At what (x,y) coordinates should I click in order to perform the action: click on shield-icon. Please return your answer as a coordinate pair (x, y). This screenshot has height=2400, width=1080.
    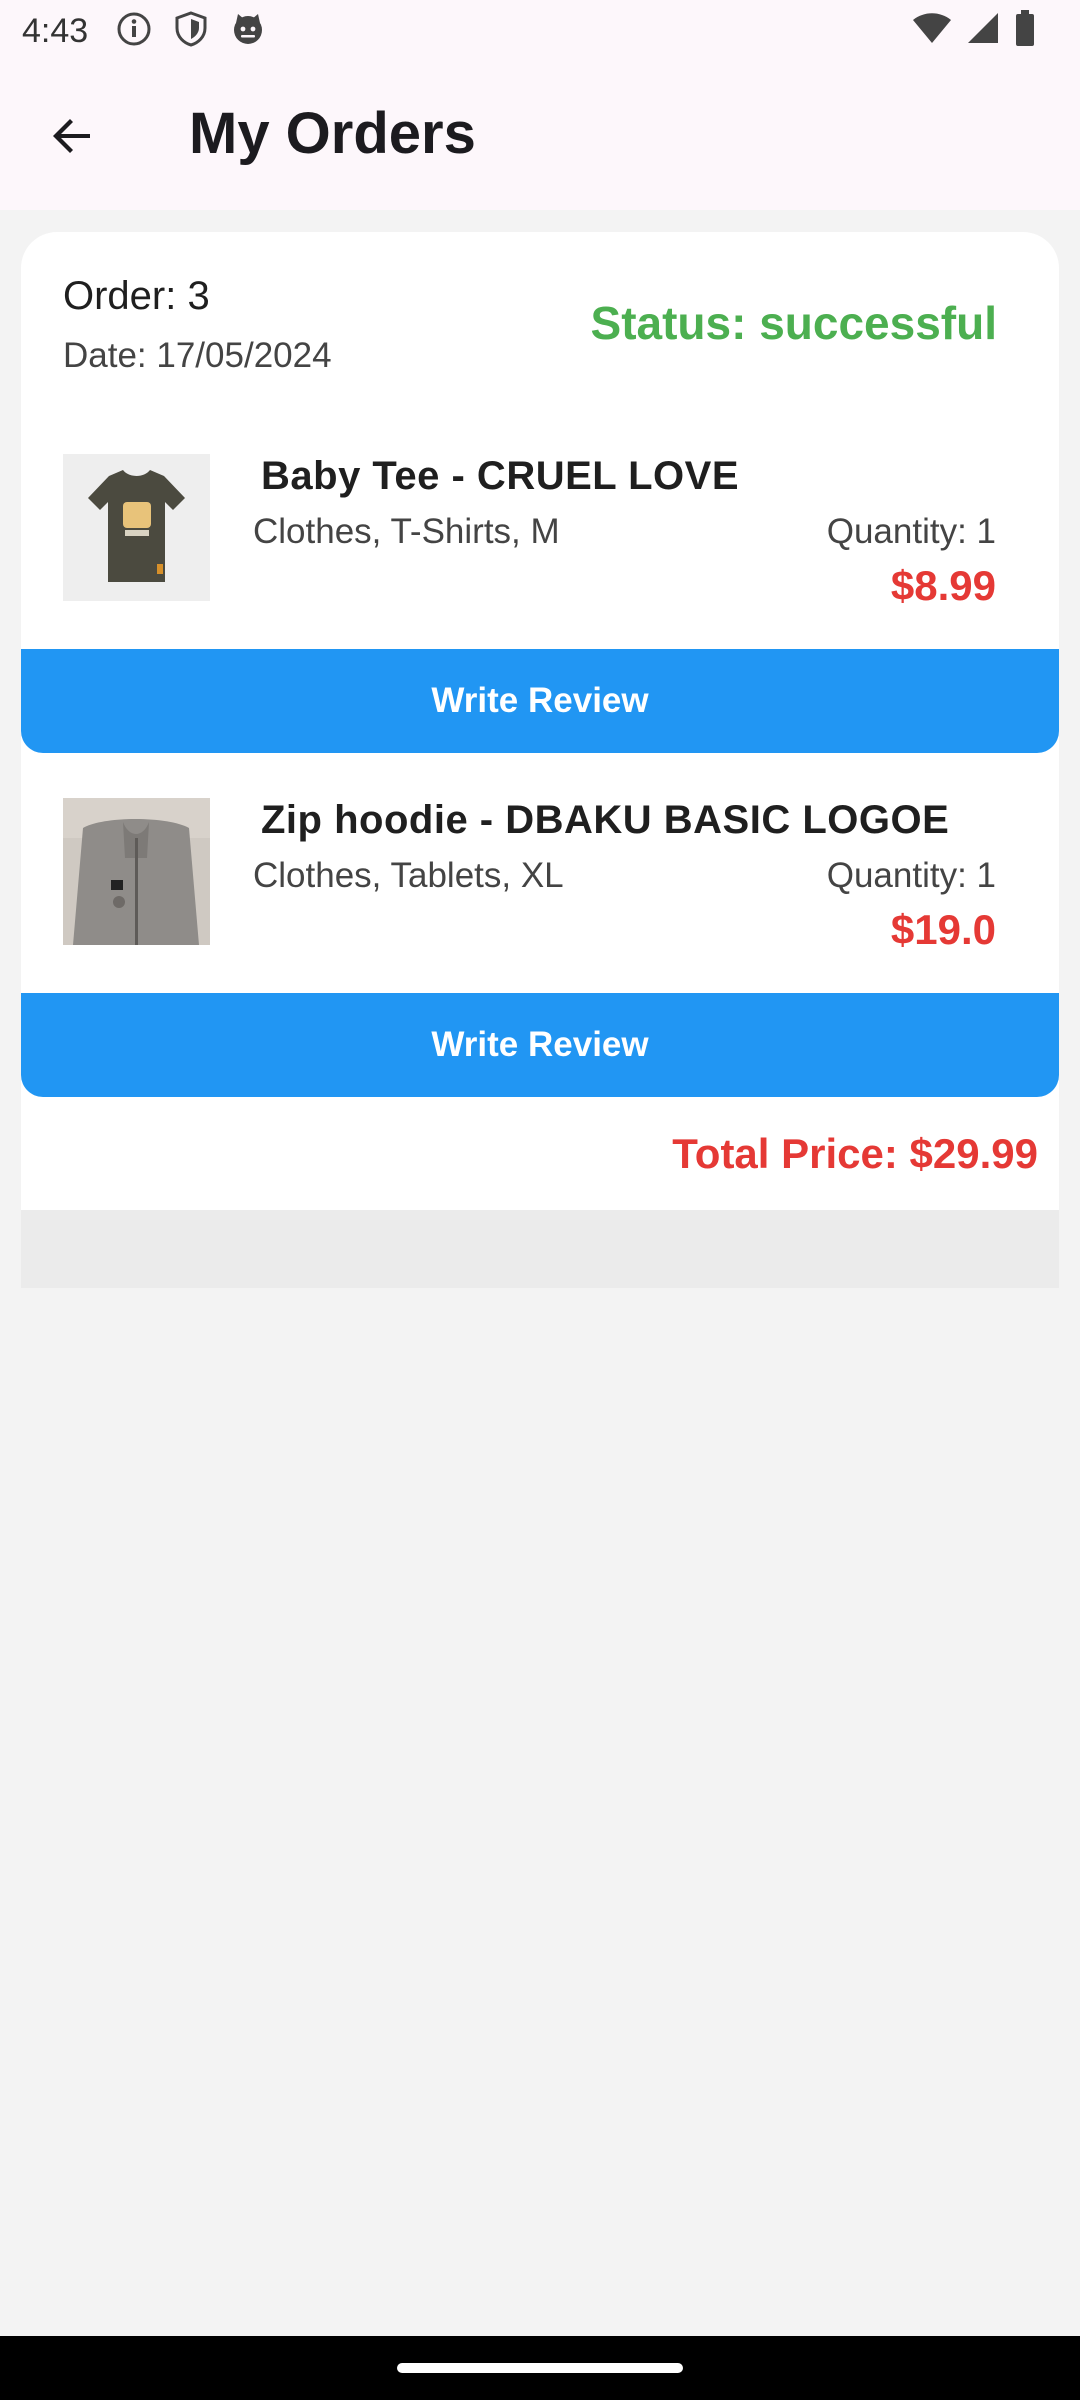
    Looking at the image, I should click on (191, 31).